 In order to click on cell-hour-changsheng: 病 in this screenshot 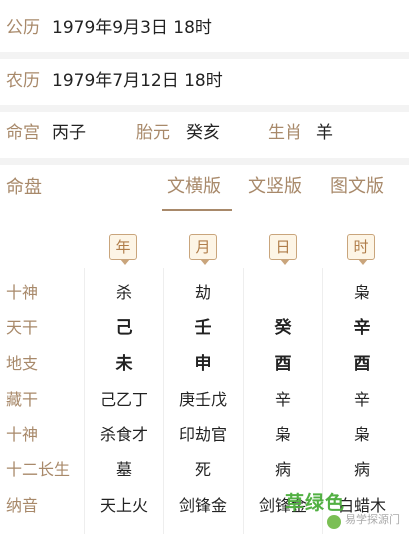, I will do `click(361, 469)`.